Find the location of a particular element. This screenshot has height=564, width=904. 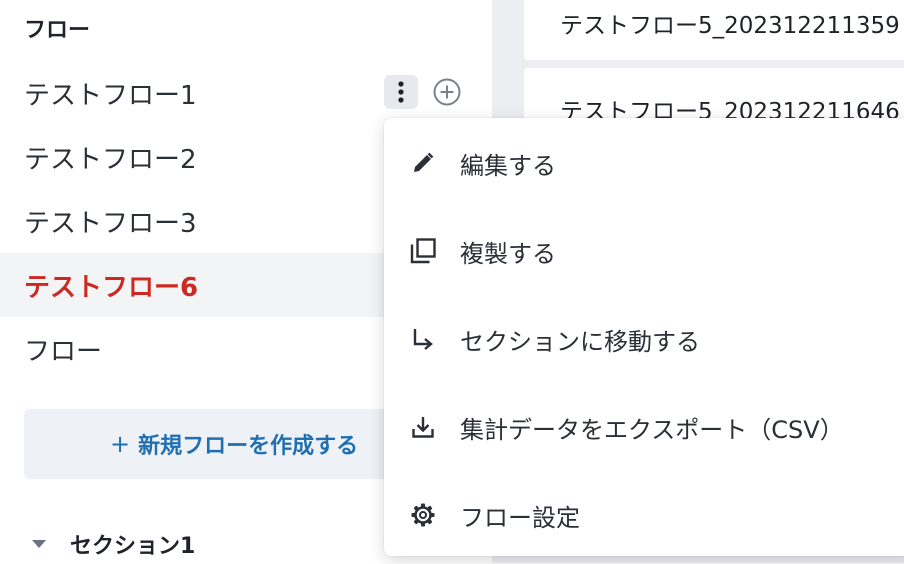

plus-circle-icon is located at coordinates (447, 92).